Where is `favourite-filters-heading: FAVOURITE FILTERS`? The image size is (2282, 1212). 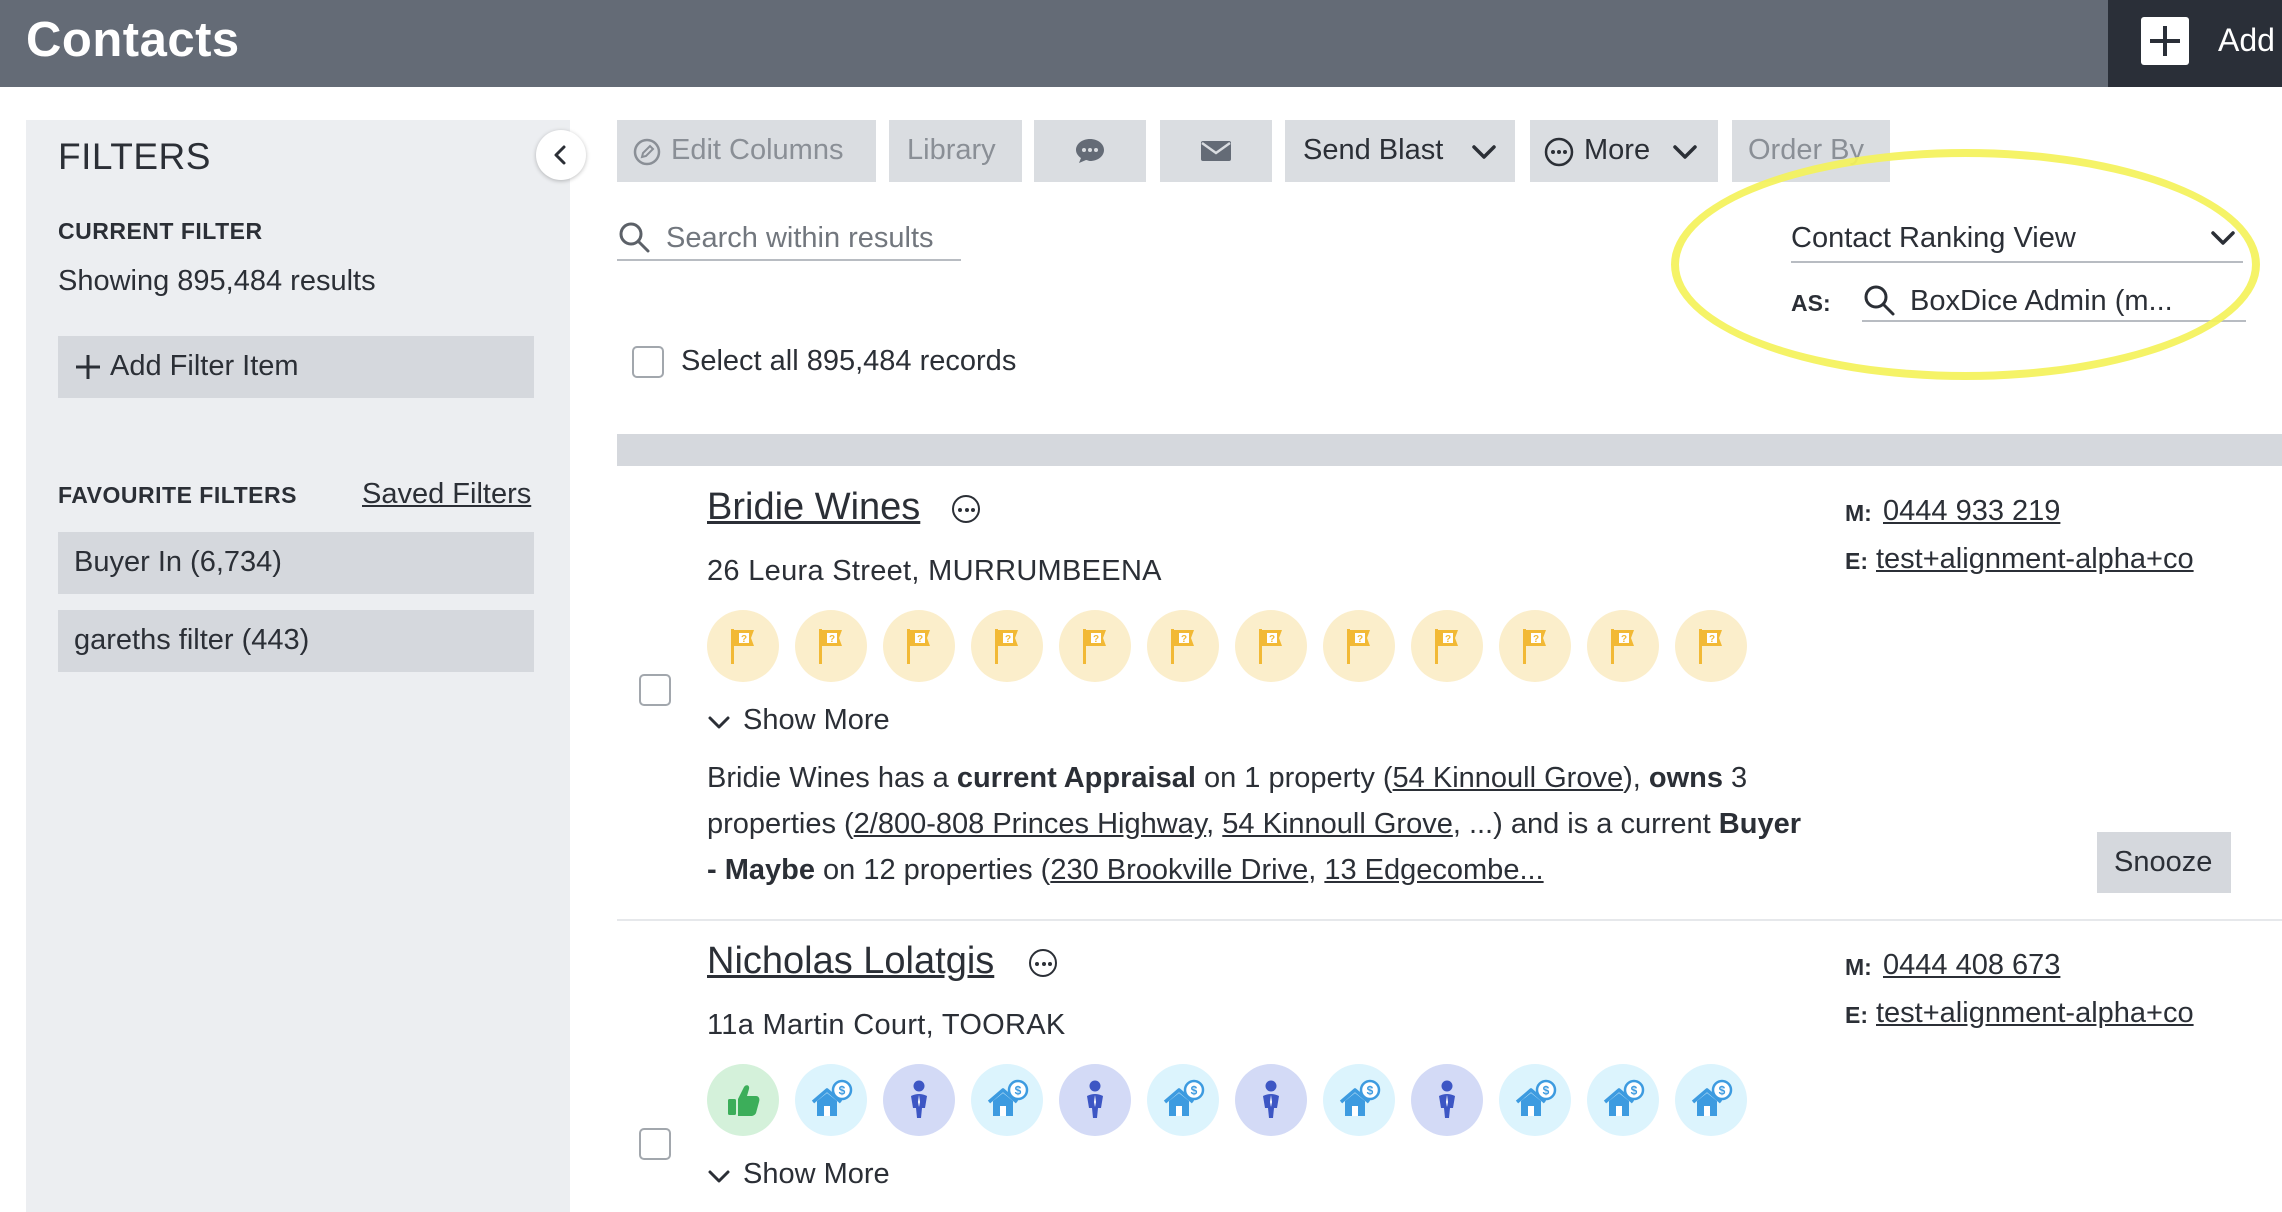
favourite-filters-heading: FAVOURITE FILTERS is located at coordinates (177, 495).